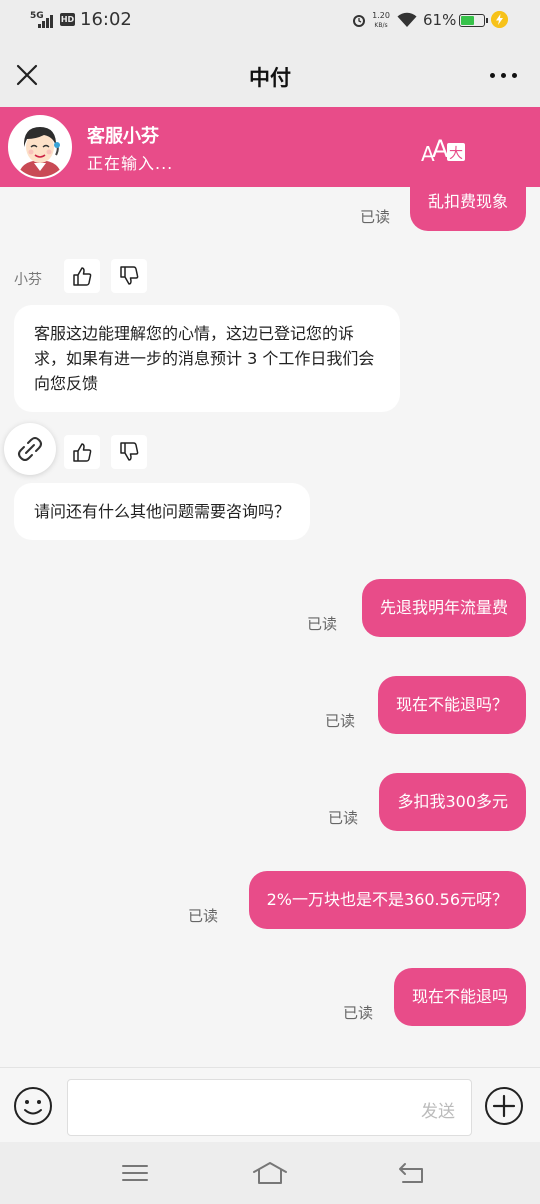 Image resolution: width=540 pixels, height=1204 pixels. Describe the element at coordinates (162, 511) in the screenshot. I see `incoming-message: 请问还有什么其他问题需要咨询吗？` at that location.